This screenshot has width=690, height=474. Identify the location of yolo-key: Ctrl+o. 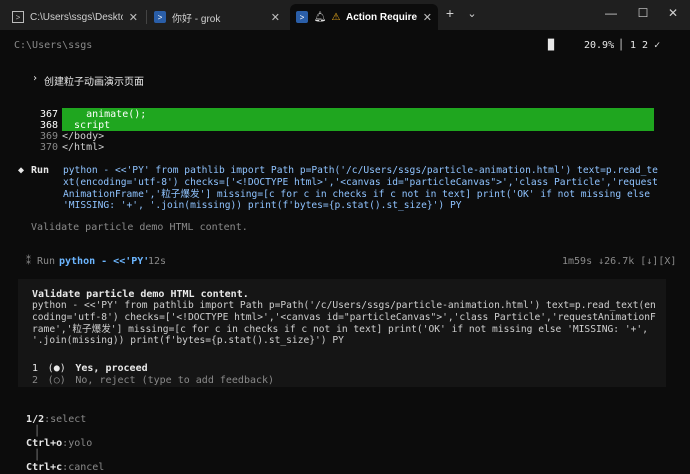
(44, 443).